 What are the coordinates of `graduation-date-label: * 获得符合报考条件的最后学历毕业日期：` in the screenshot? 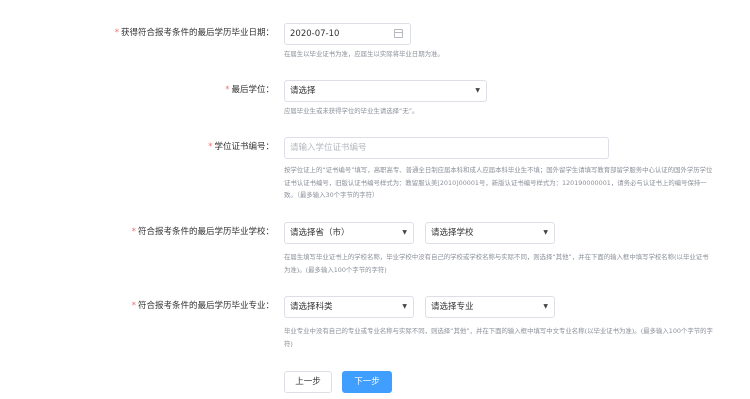 It's located at (194, 33).